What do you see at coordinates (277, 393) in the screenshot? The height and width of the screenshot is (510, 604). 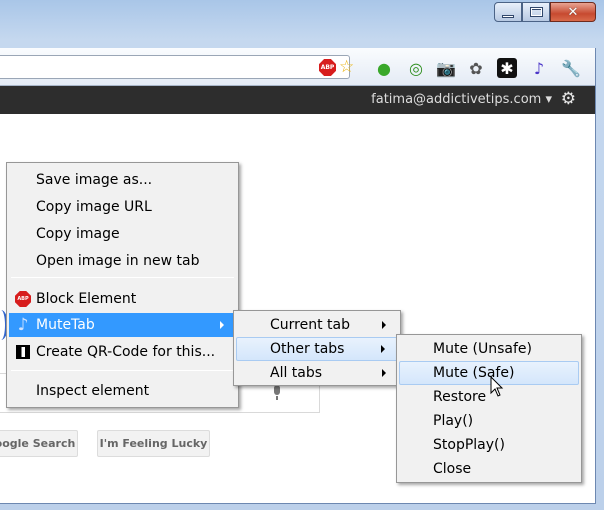 I see `microphone-icon` at bounding box center [277, 393].